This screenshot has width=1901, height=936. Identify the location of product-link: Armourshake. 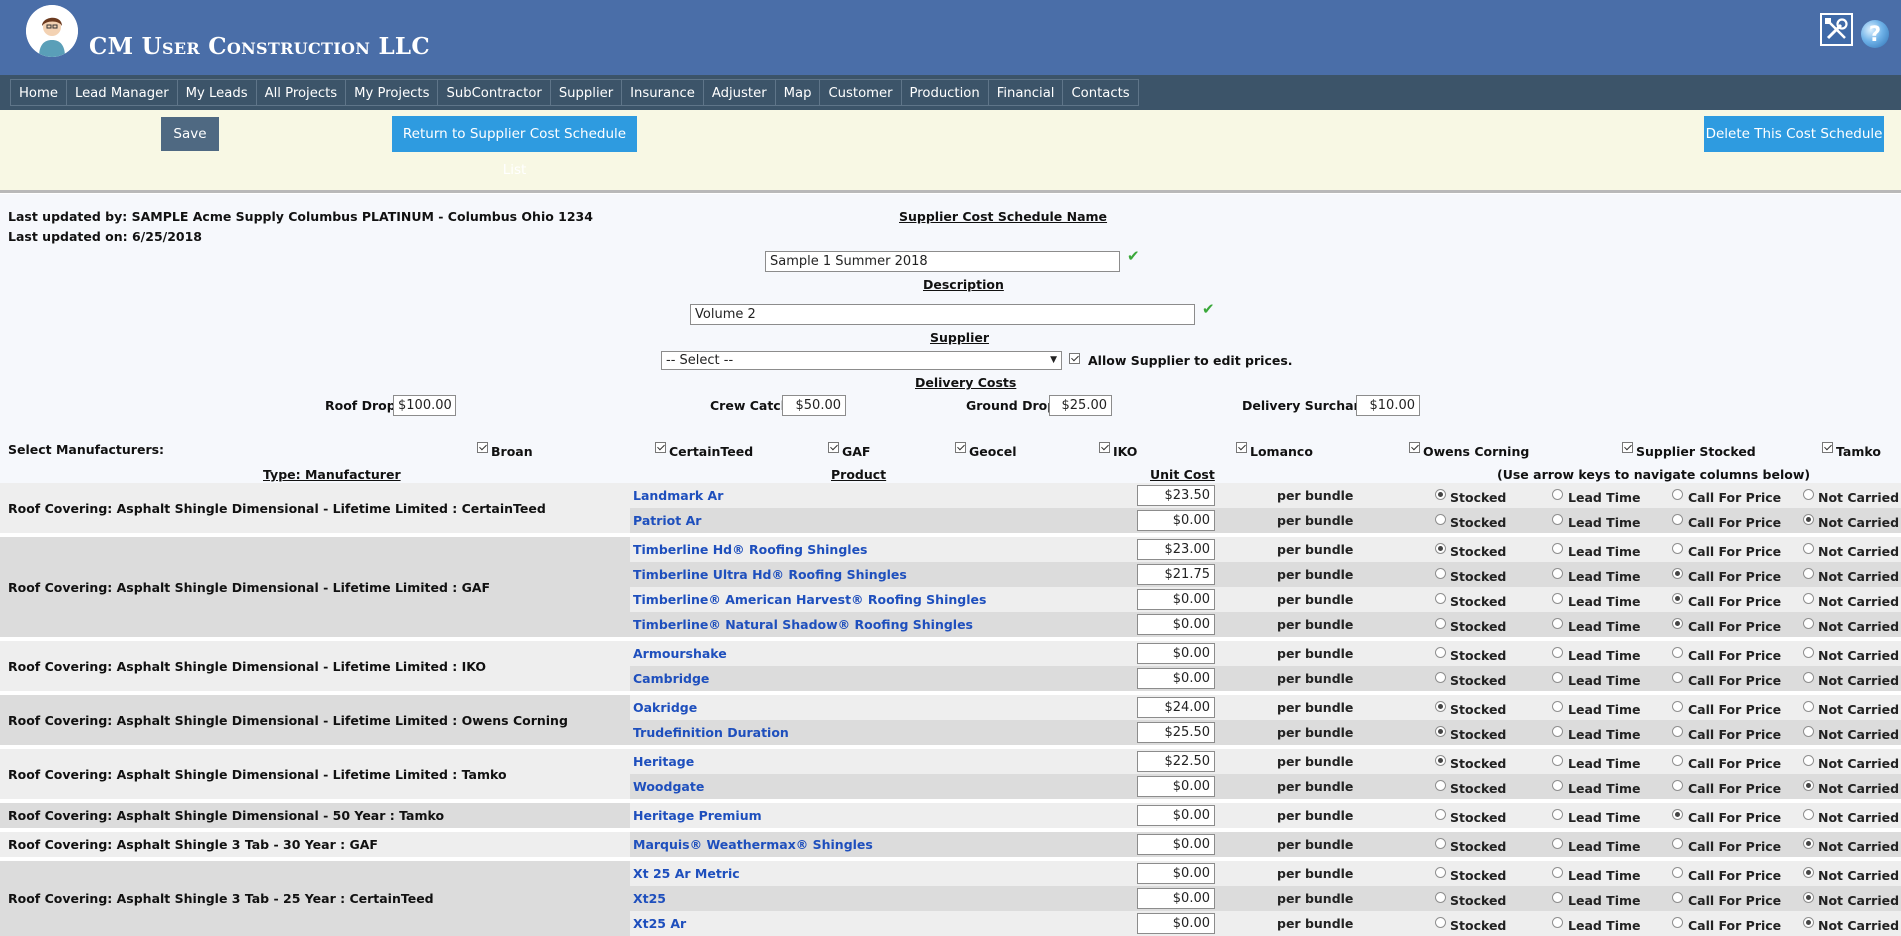
(680, 653).